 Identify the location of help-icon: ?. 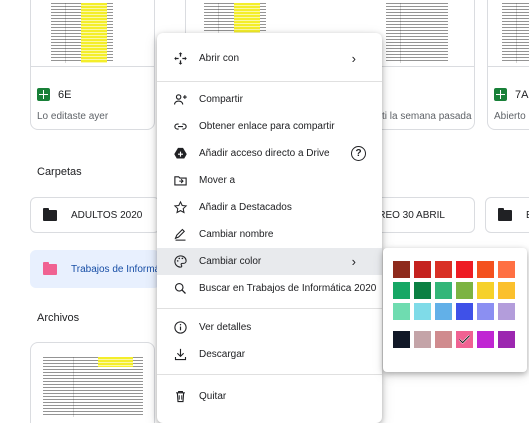
(358, 153).